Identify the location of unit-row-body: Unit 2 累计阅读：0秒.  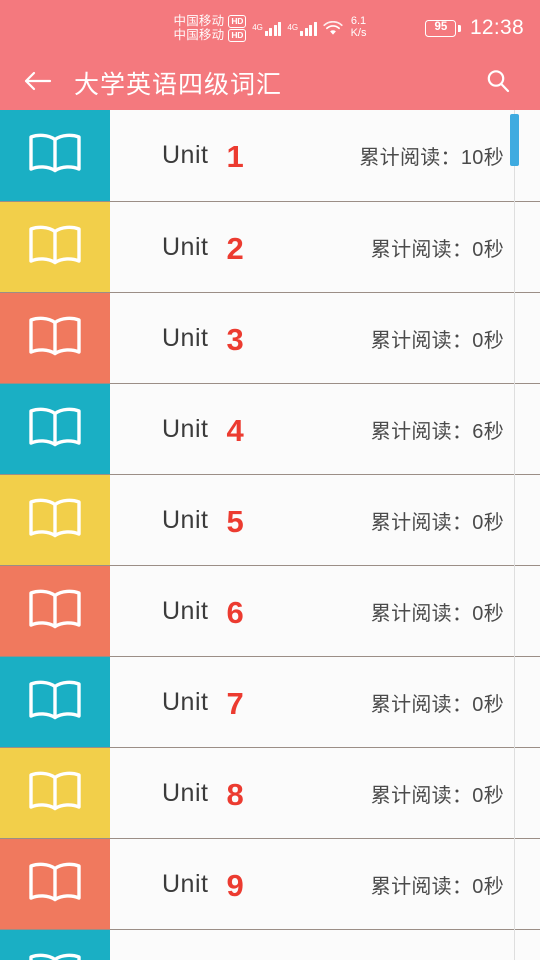
(325, 247).